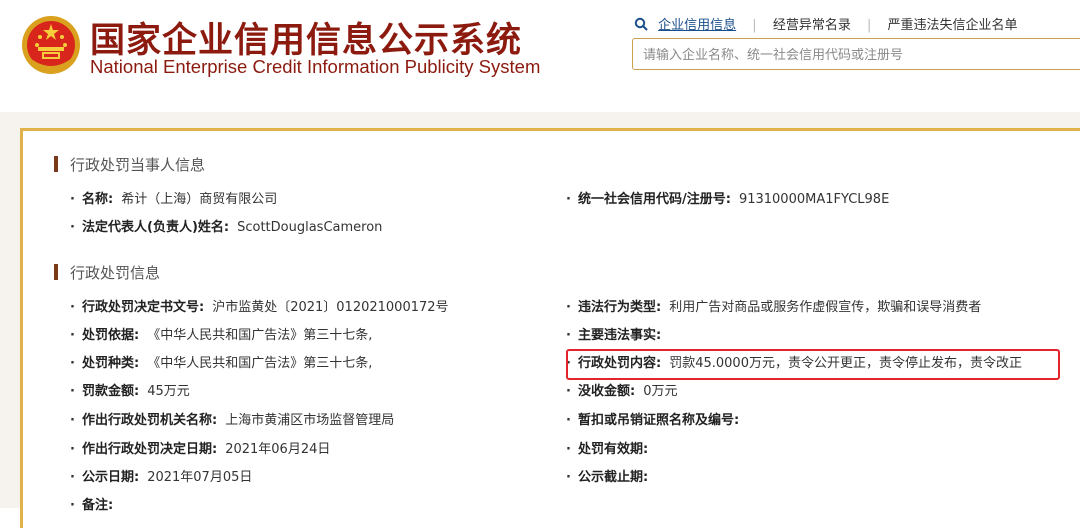 The height and width of the screenshot is (528, 1080). I want to click on field-fine-amount: · 罚款金额: 45万元, so click(130, 391).